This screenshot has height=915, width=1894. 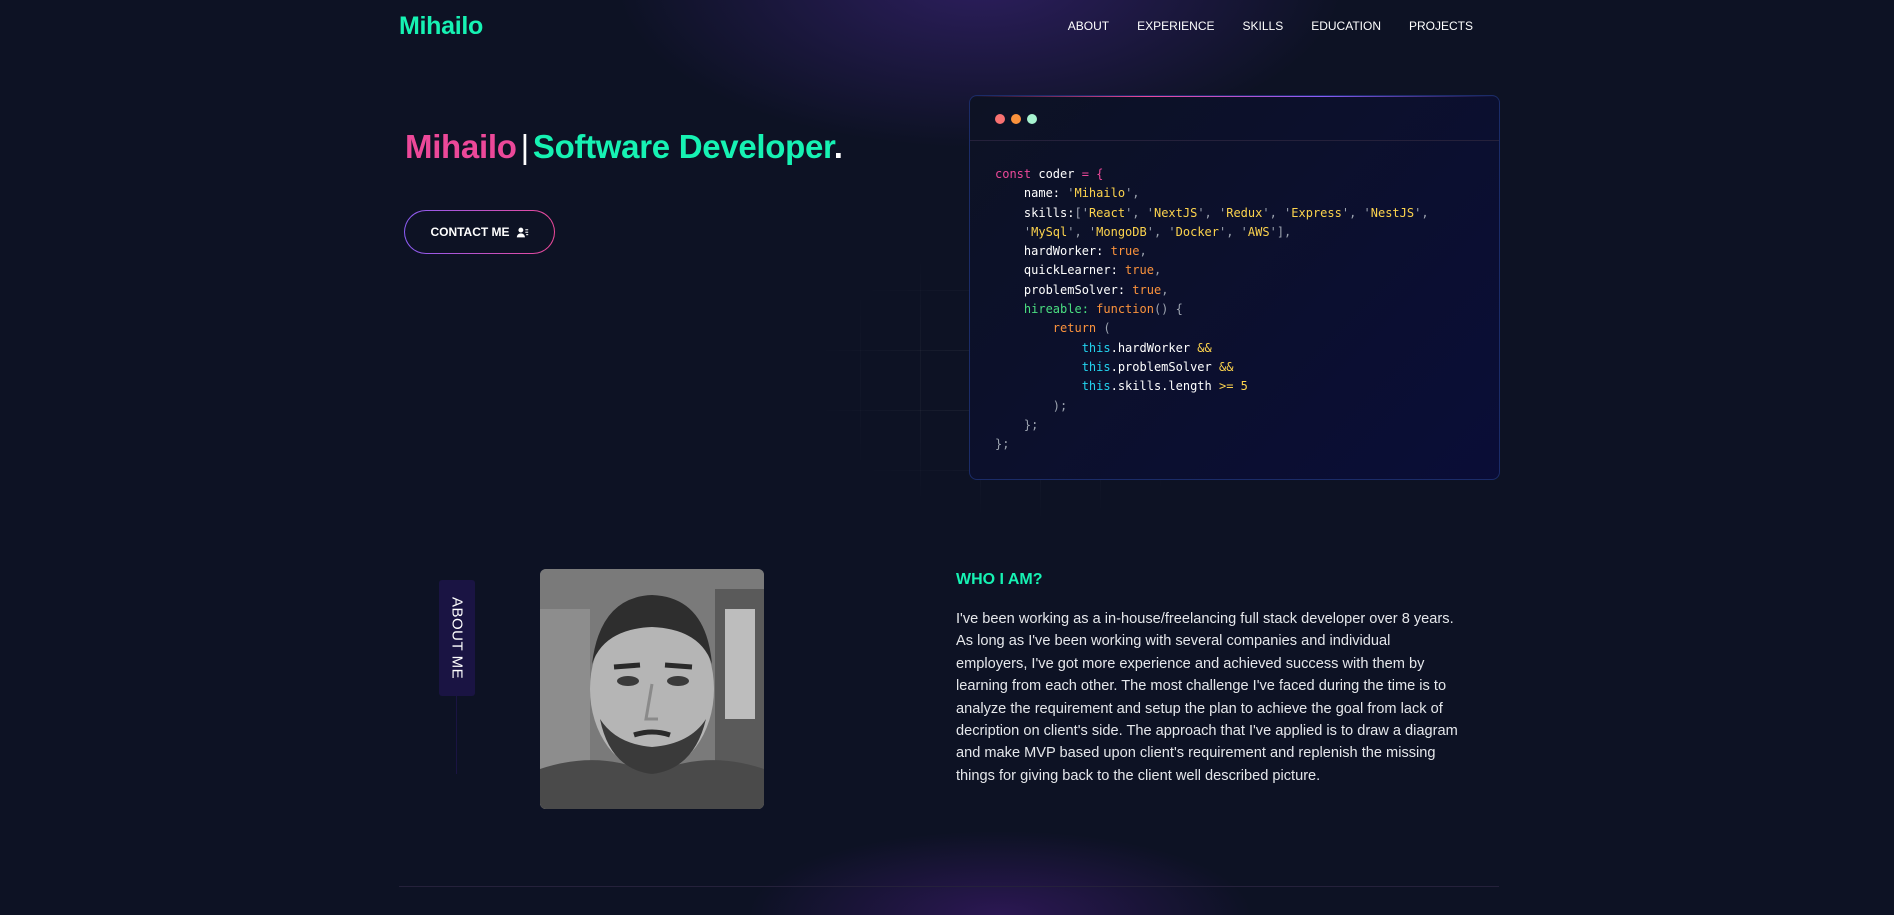 I want to click on hero-title: Mihailo | Software Developer., so click(x=624, y=147).